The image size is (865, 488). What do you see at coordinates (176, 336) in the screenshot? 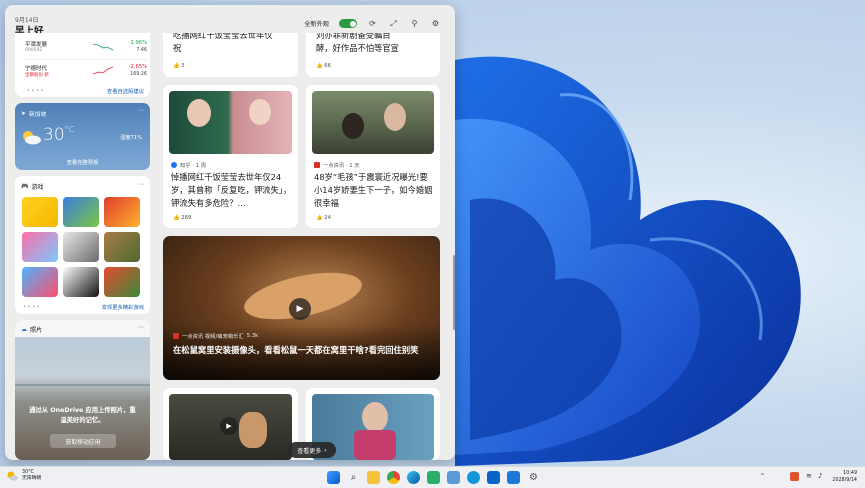
I see `yidian-logo-icon` at bounding box center [176, 336].